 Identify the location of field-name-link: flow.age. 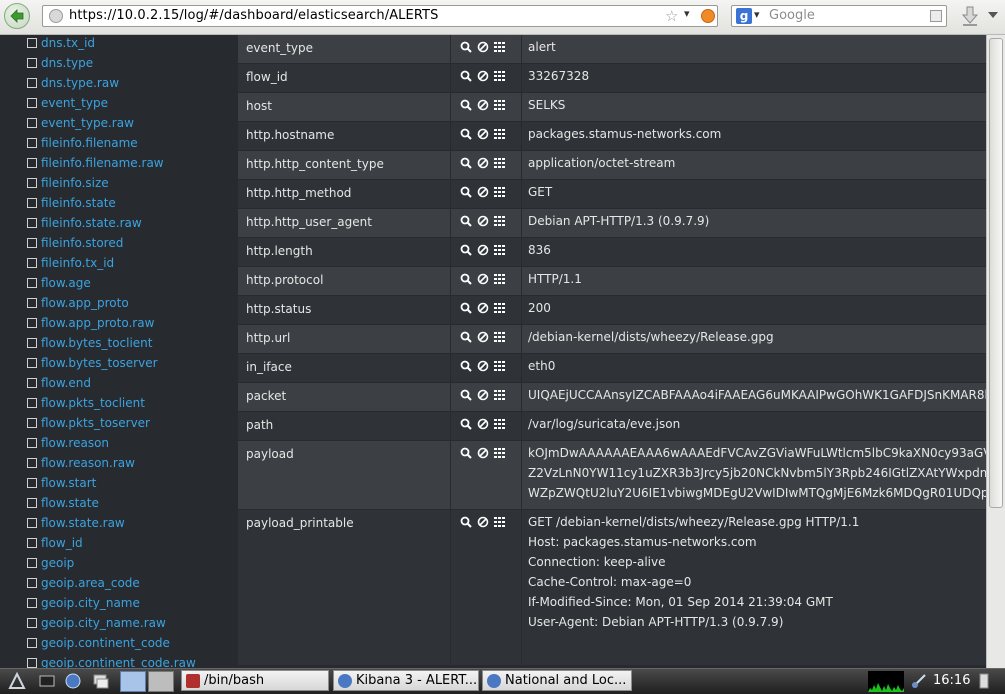
(66, 283).